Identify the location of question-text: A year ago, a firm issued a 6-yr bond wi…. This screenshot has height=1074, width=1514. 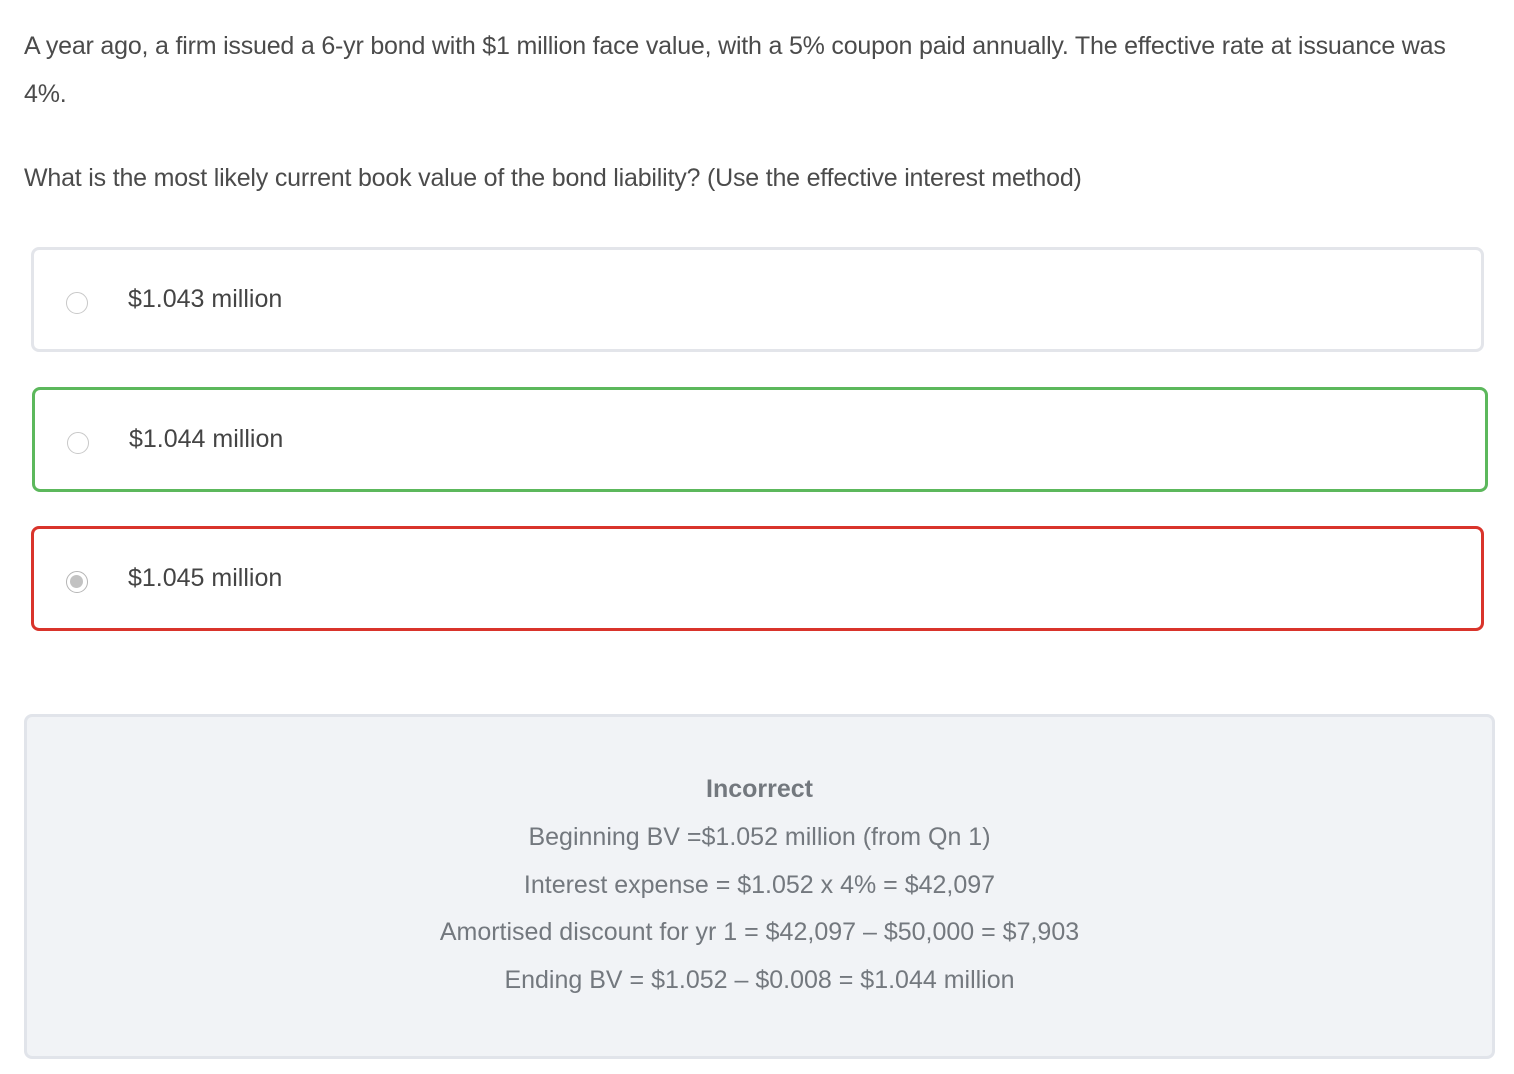
(735, 70).